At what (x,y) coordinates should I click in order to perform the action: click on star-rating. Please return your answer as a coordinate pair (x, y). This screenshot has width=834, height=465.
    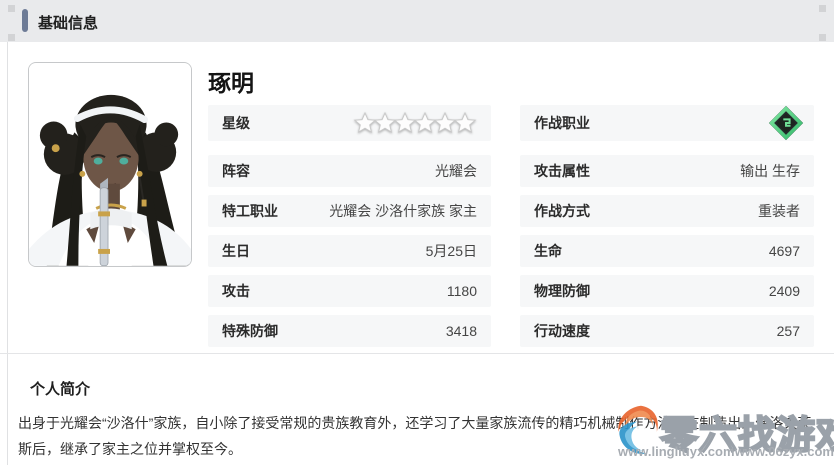
    Looking at the image, I should click on (415, 123).